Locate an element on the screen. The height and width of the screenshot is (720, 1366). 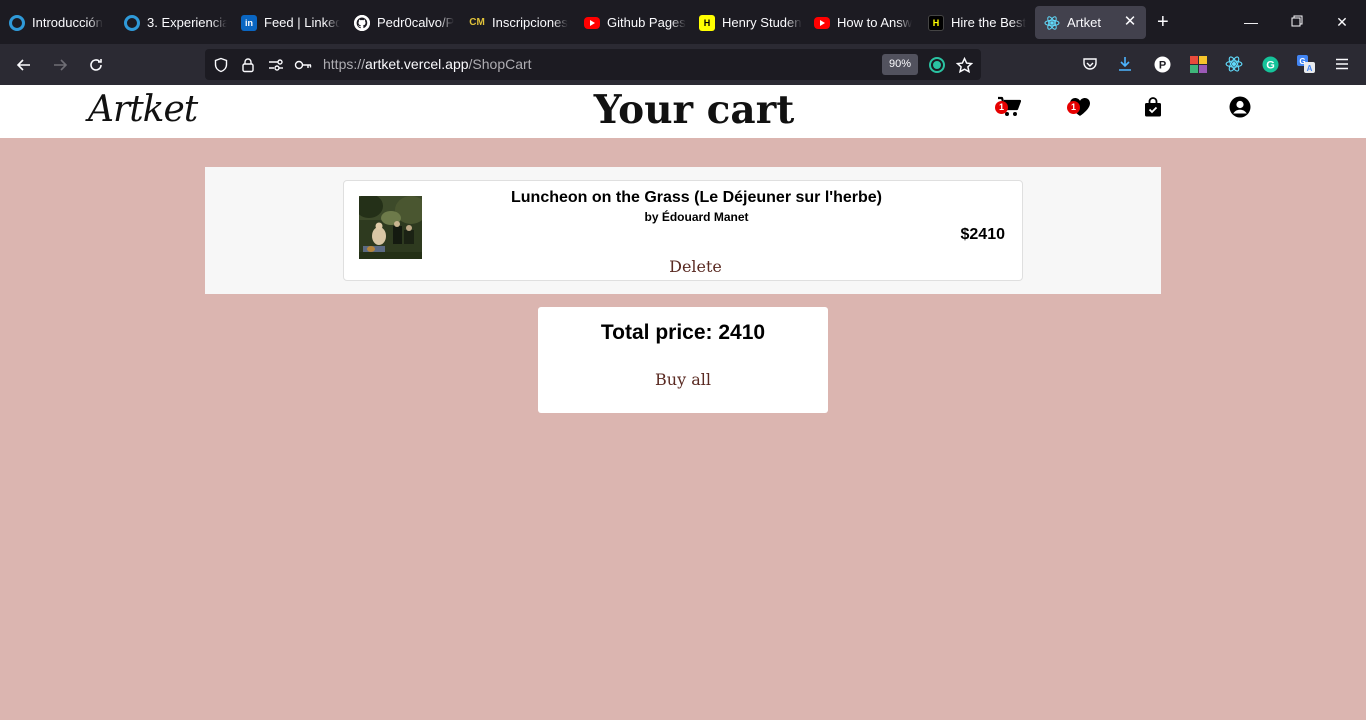
translate-icon: GA is located at coordinates (1306, 64).